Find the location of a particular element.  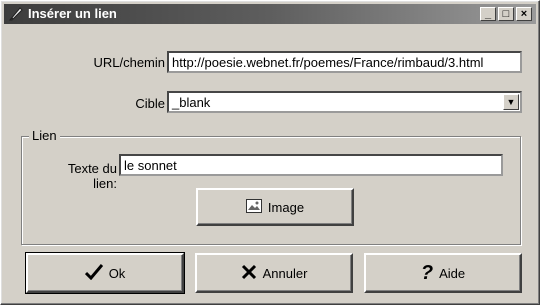

maximize-icon: □ is located at coordinates (506, 14).